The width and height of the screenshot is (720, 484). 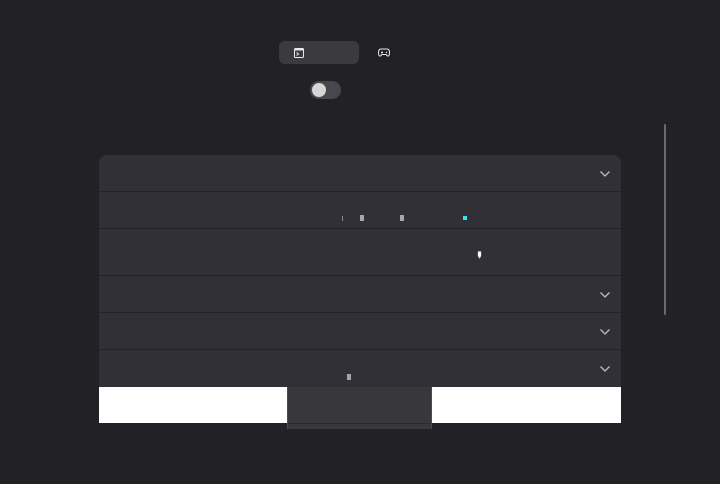 What do you see at coordinates (319, 90) in the screenshot?
I see `toggle-knob` at bounding box center [319, 90].